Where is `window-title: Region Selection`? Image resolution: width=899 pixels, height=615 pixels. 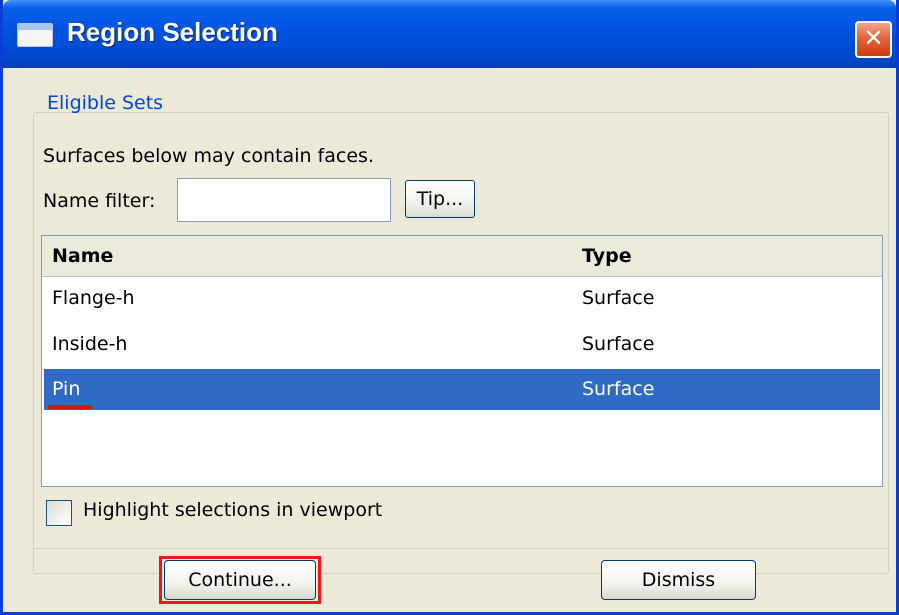
window-title: Region Selection is located at coordinates (172, 32).